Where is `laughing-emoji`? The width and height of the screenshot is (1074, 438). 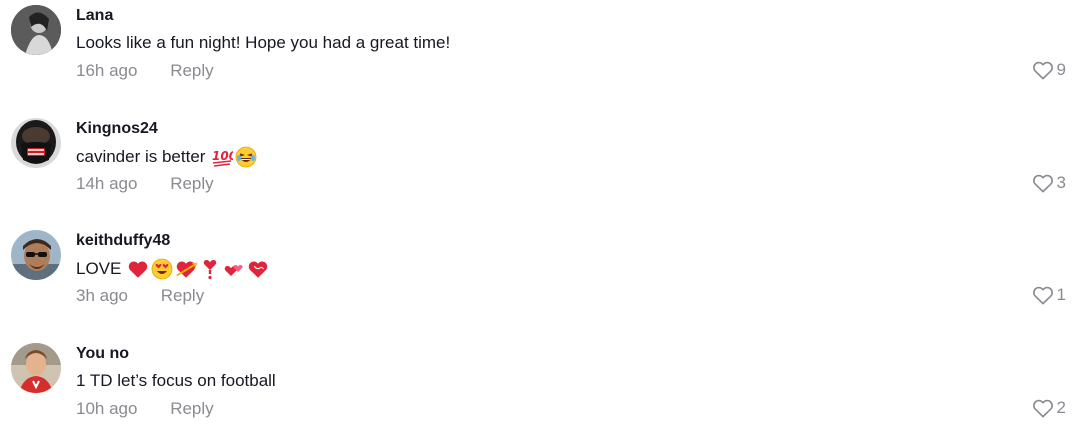
laughing-emoji is located at coordinates (246, 157).